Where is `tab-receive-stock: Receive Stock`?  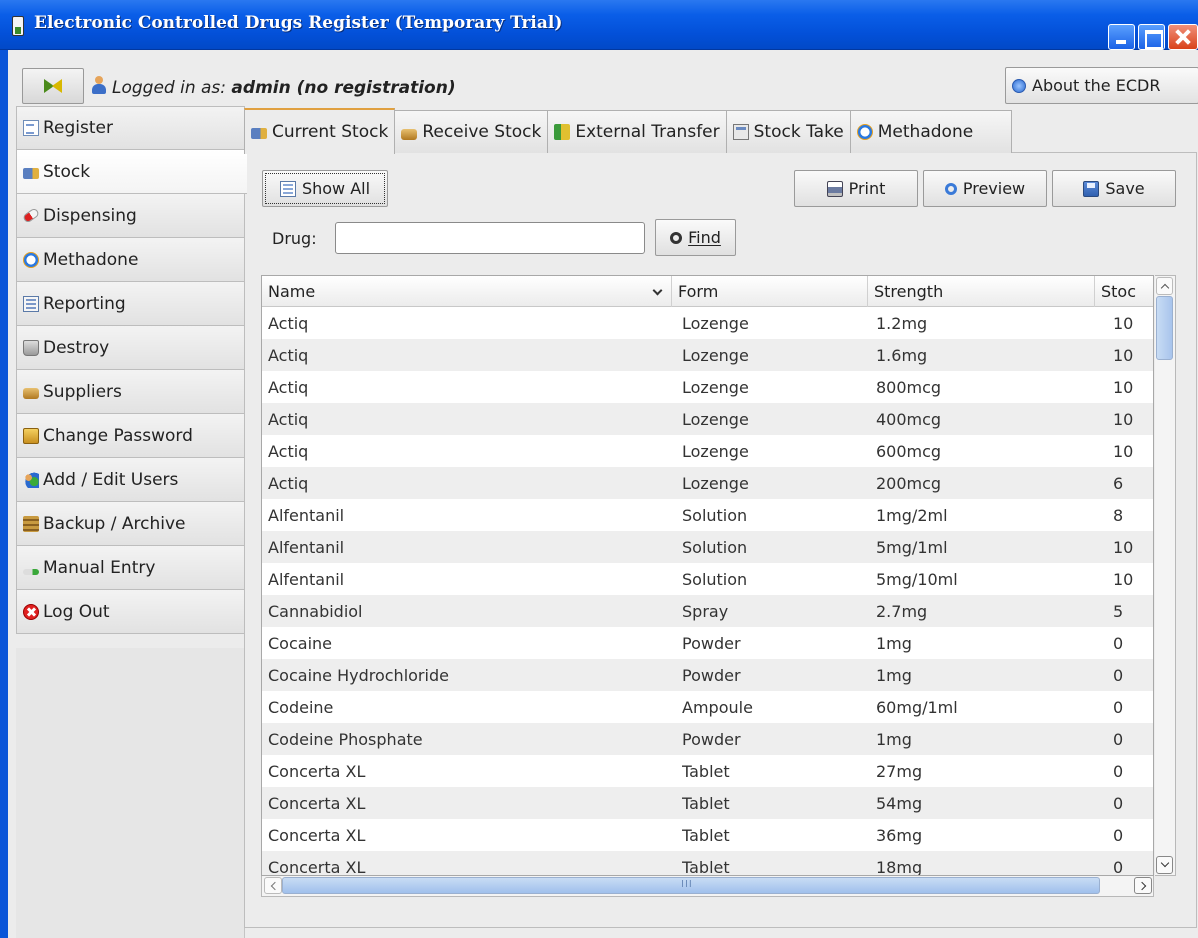
tab-receive-stock: Receive Stock is located at coordinates (471, 131).